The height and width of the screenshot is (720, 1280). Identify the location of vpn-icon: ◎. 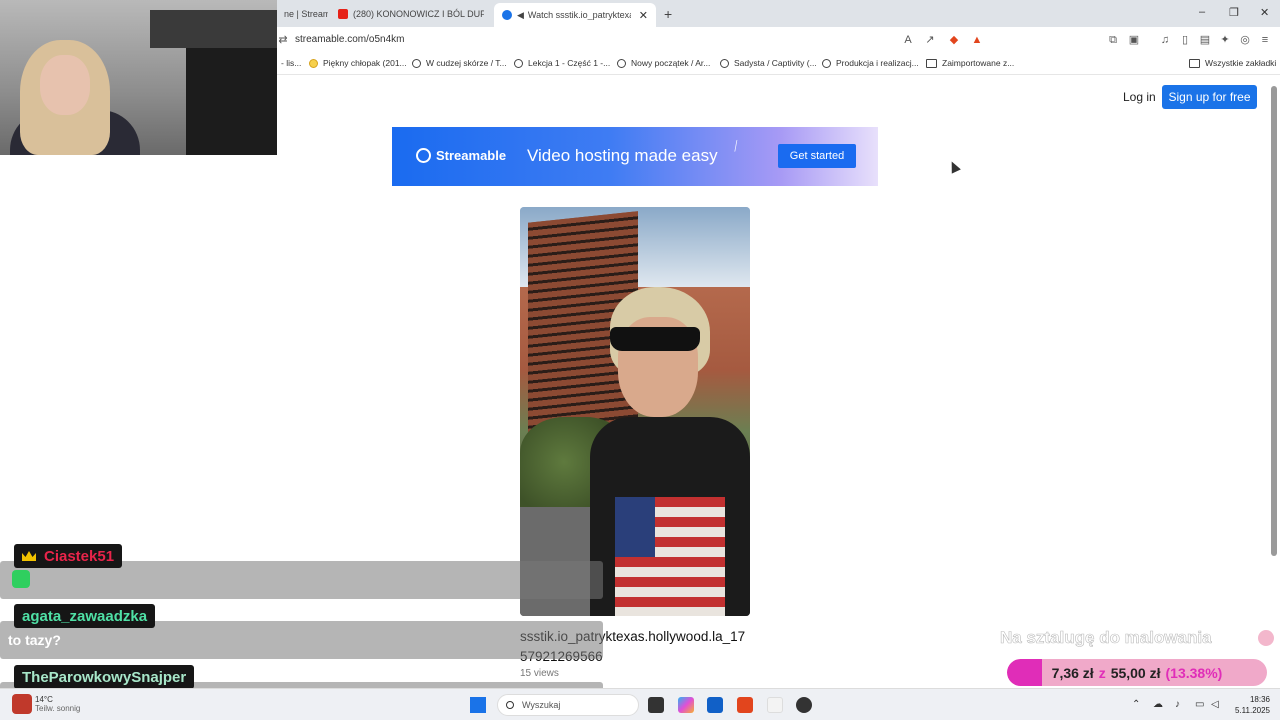
(1245, 40).